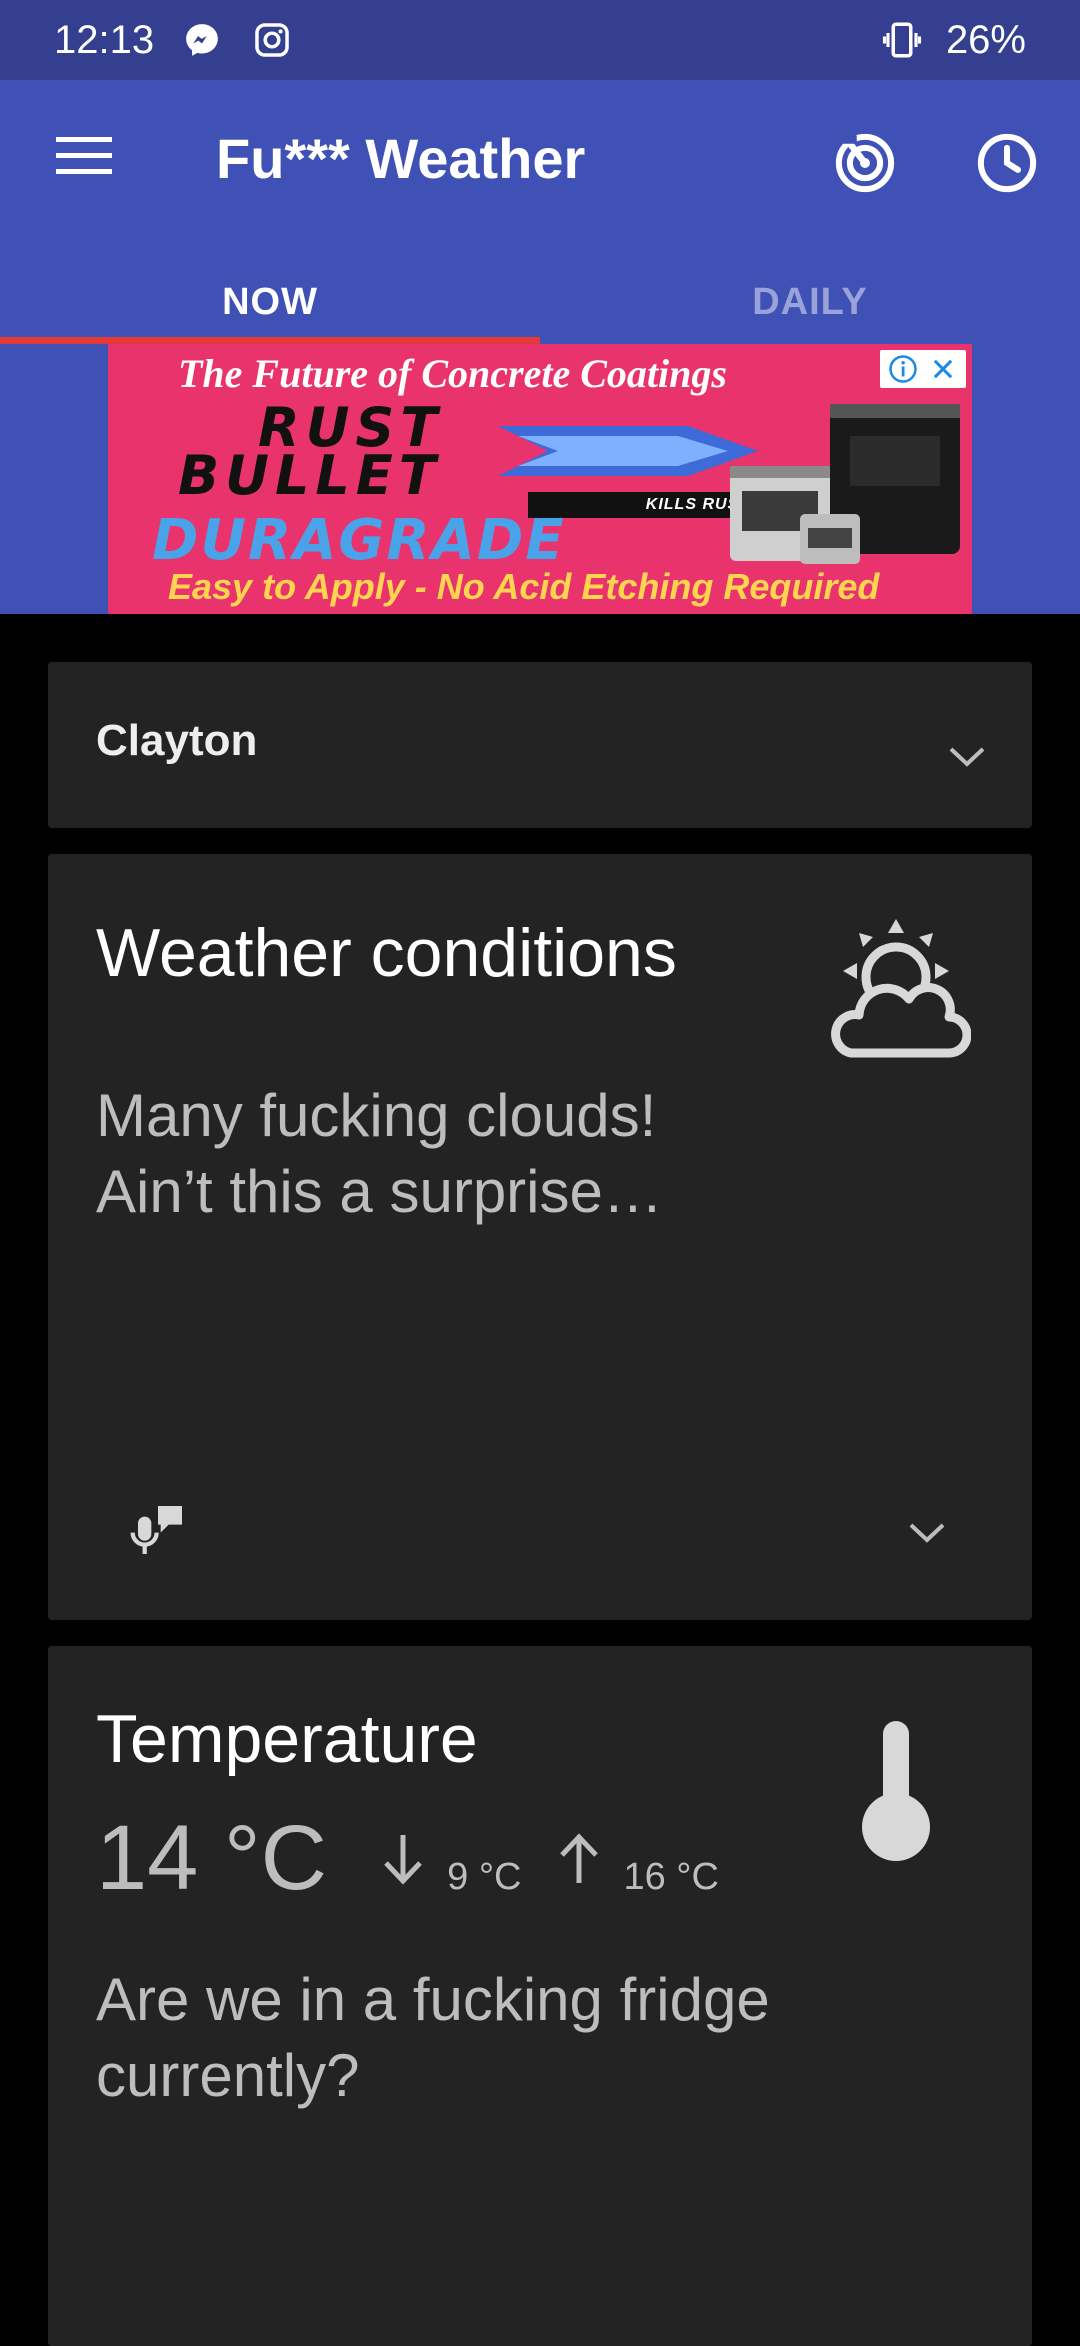 Image resolution: width=1080 pixels, height=2346 pixels. I want to click on hamburger-icon, so click(84, 158).